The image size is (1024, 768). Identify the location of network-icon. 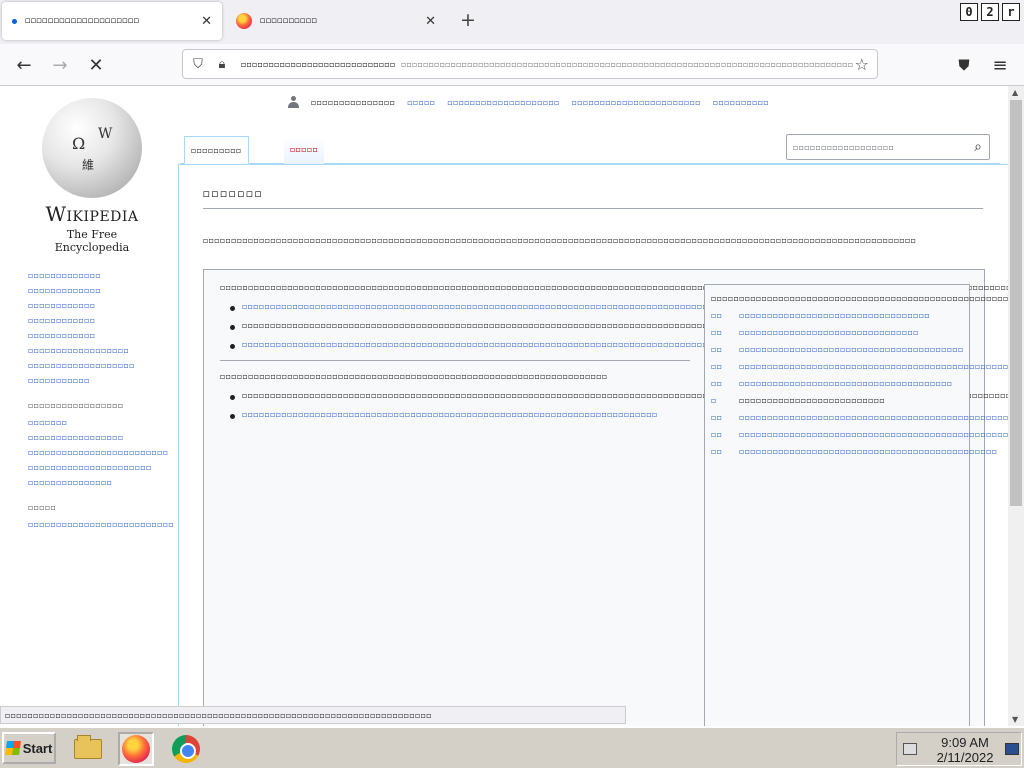
(910, 749).